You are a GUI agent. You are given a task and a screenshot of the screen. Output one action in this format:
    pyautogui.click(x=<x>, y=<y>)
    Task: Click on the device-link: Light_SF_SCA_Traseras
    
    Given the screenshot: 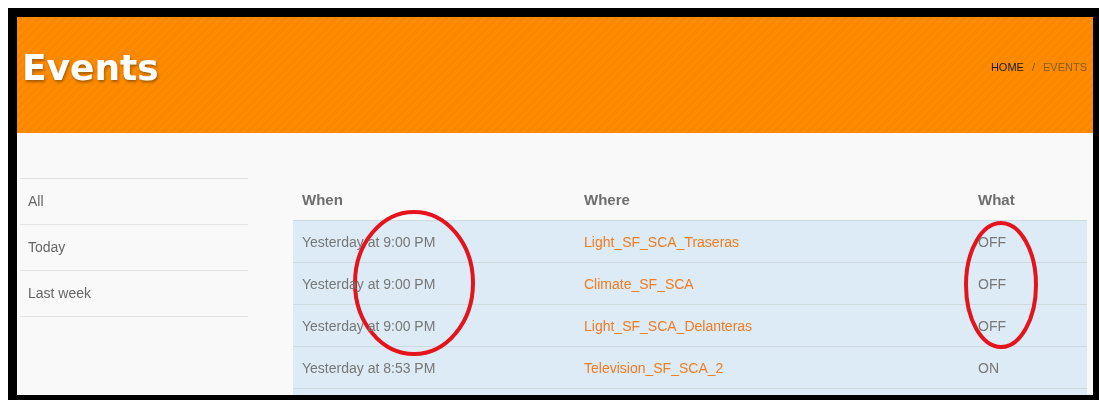 What is the action you would take?
    pyautogui.click(x=781, y=241)
    